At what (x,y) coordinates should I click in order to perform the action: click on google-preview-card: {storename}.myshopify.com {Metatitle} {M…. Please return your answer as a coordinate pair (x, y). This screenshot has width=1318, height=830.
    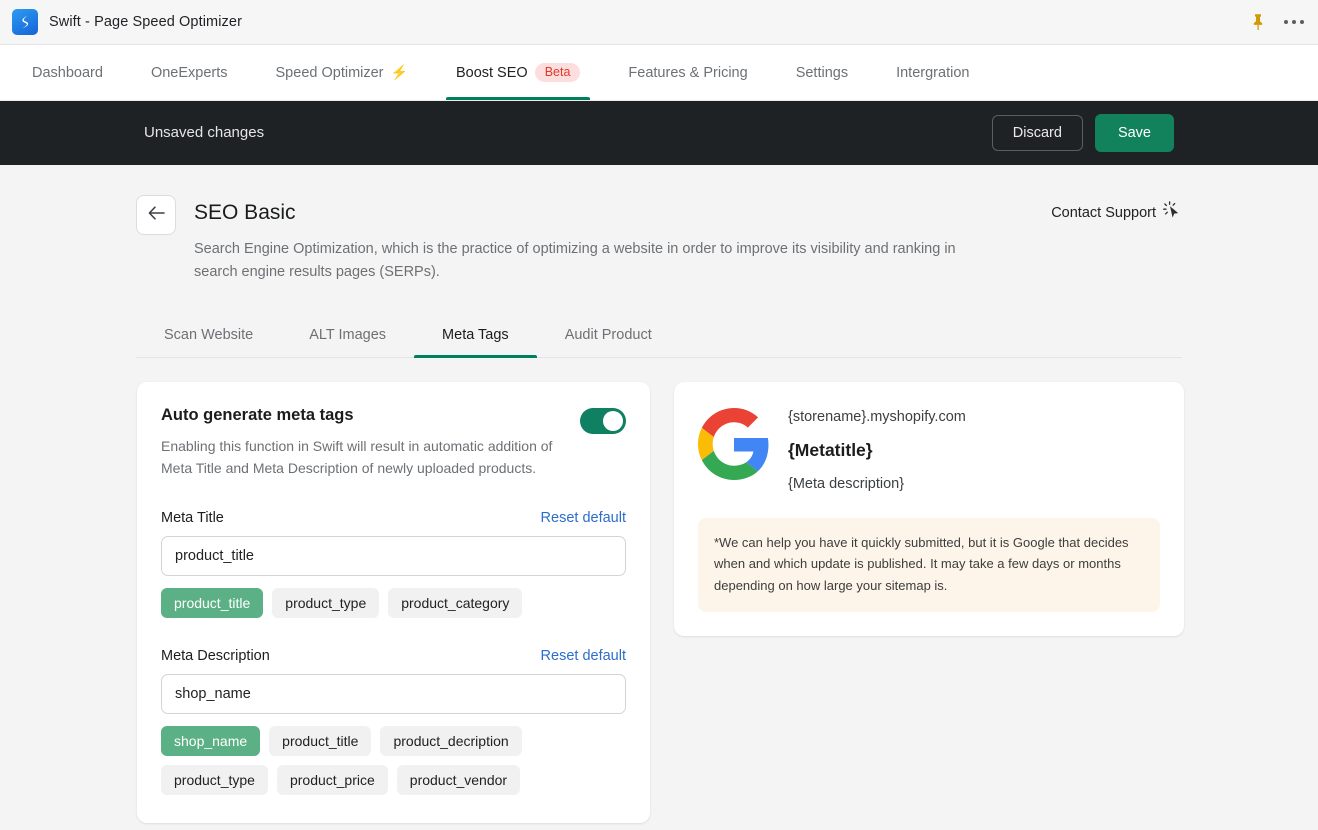
    Looking at the image, I should click on (929, 509).